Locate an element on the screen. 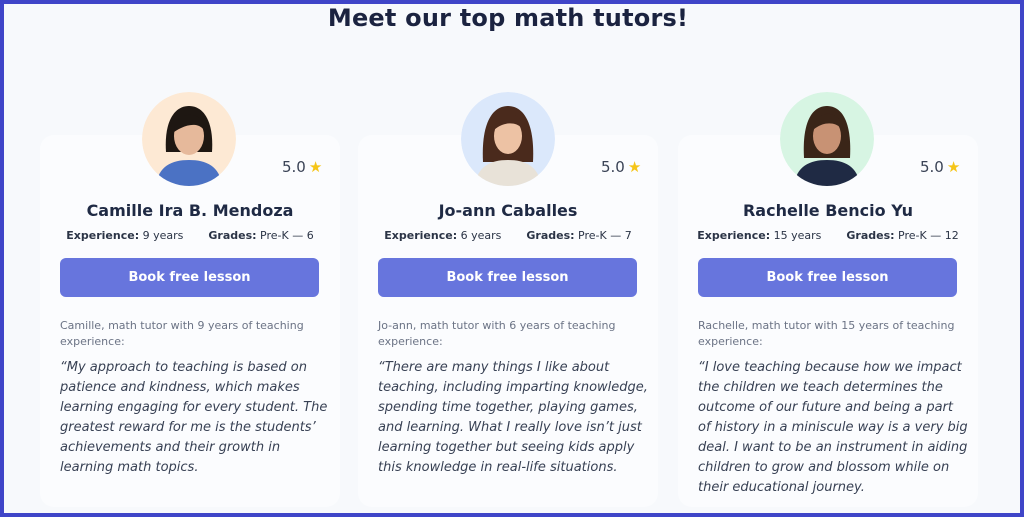  tutor-meta: Experience: 15 years Grades: Pre-K — 12 is located at coordinates (828, 235).